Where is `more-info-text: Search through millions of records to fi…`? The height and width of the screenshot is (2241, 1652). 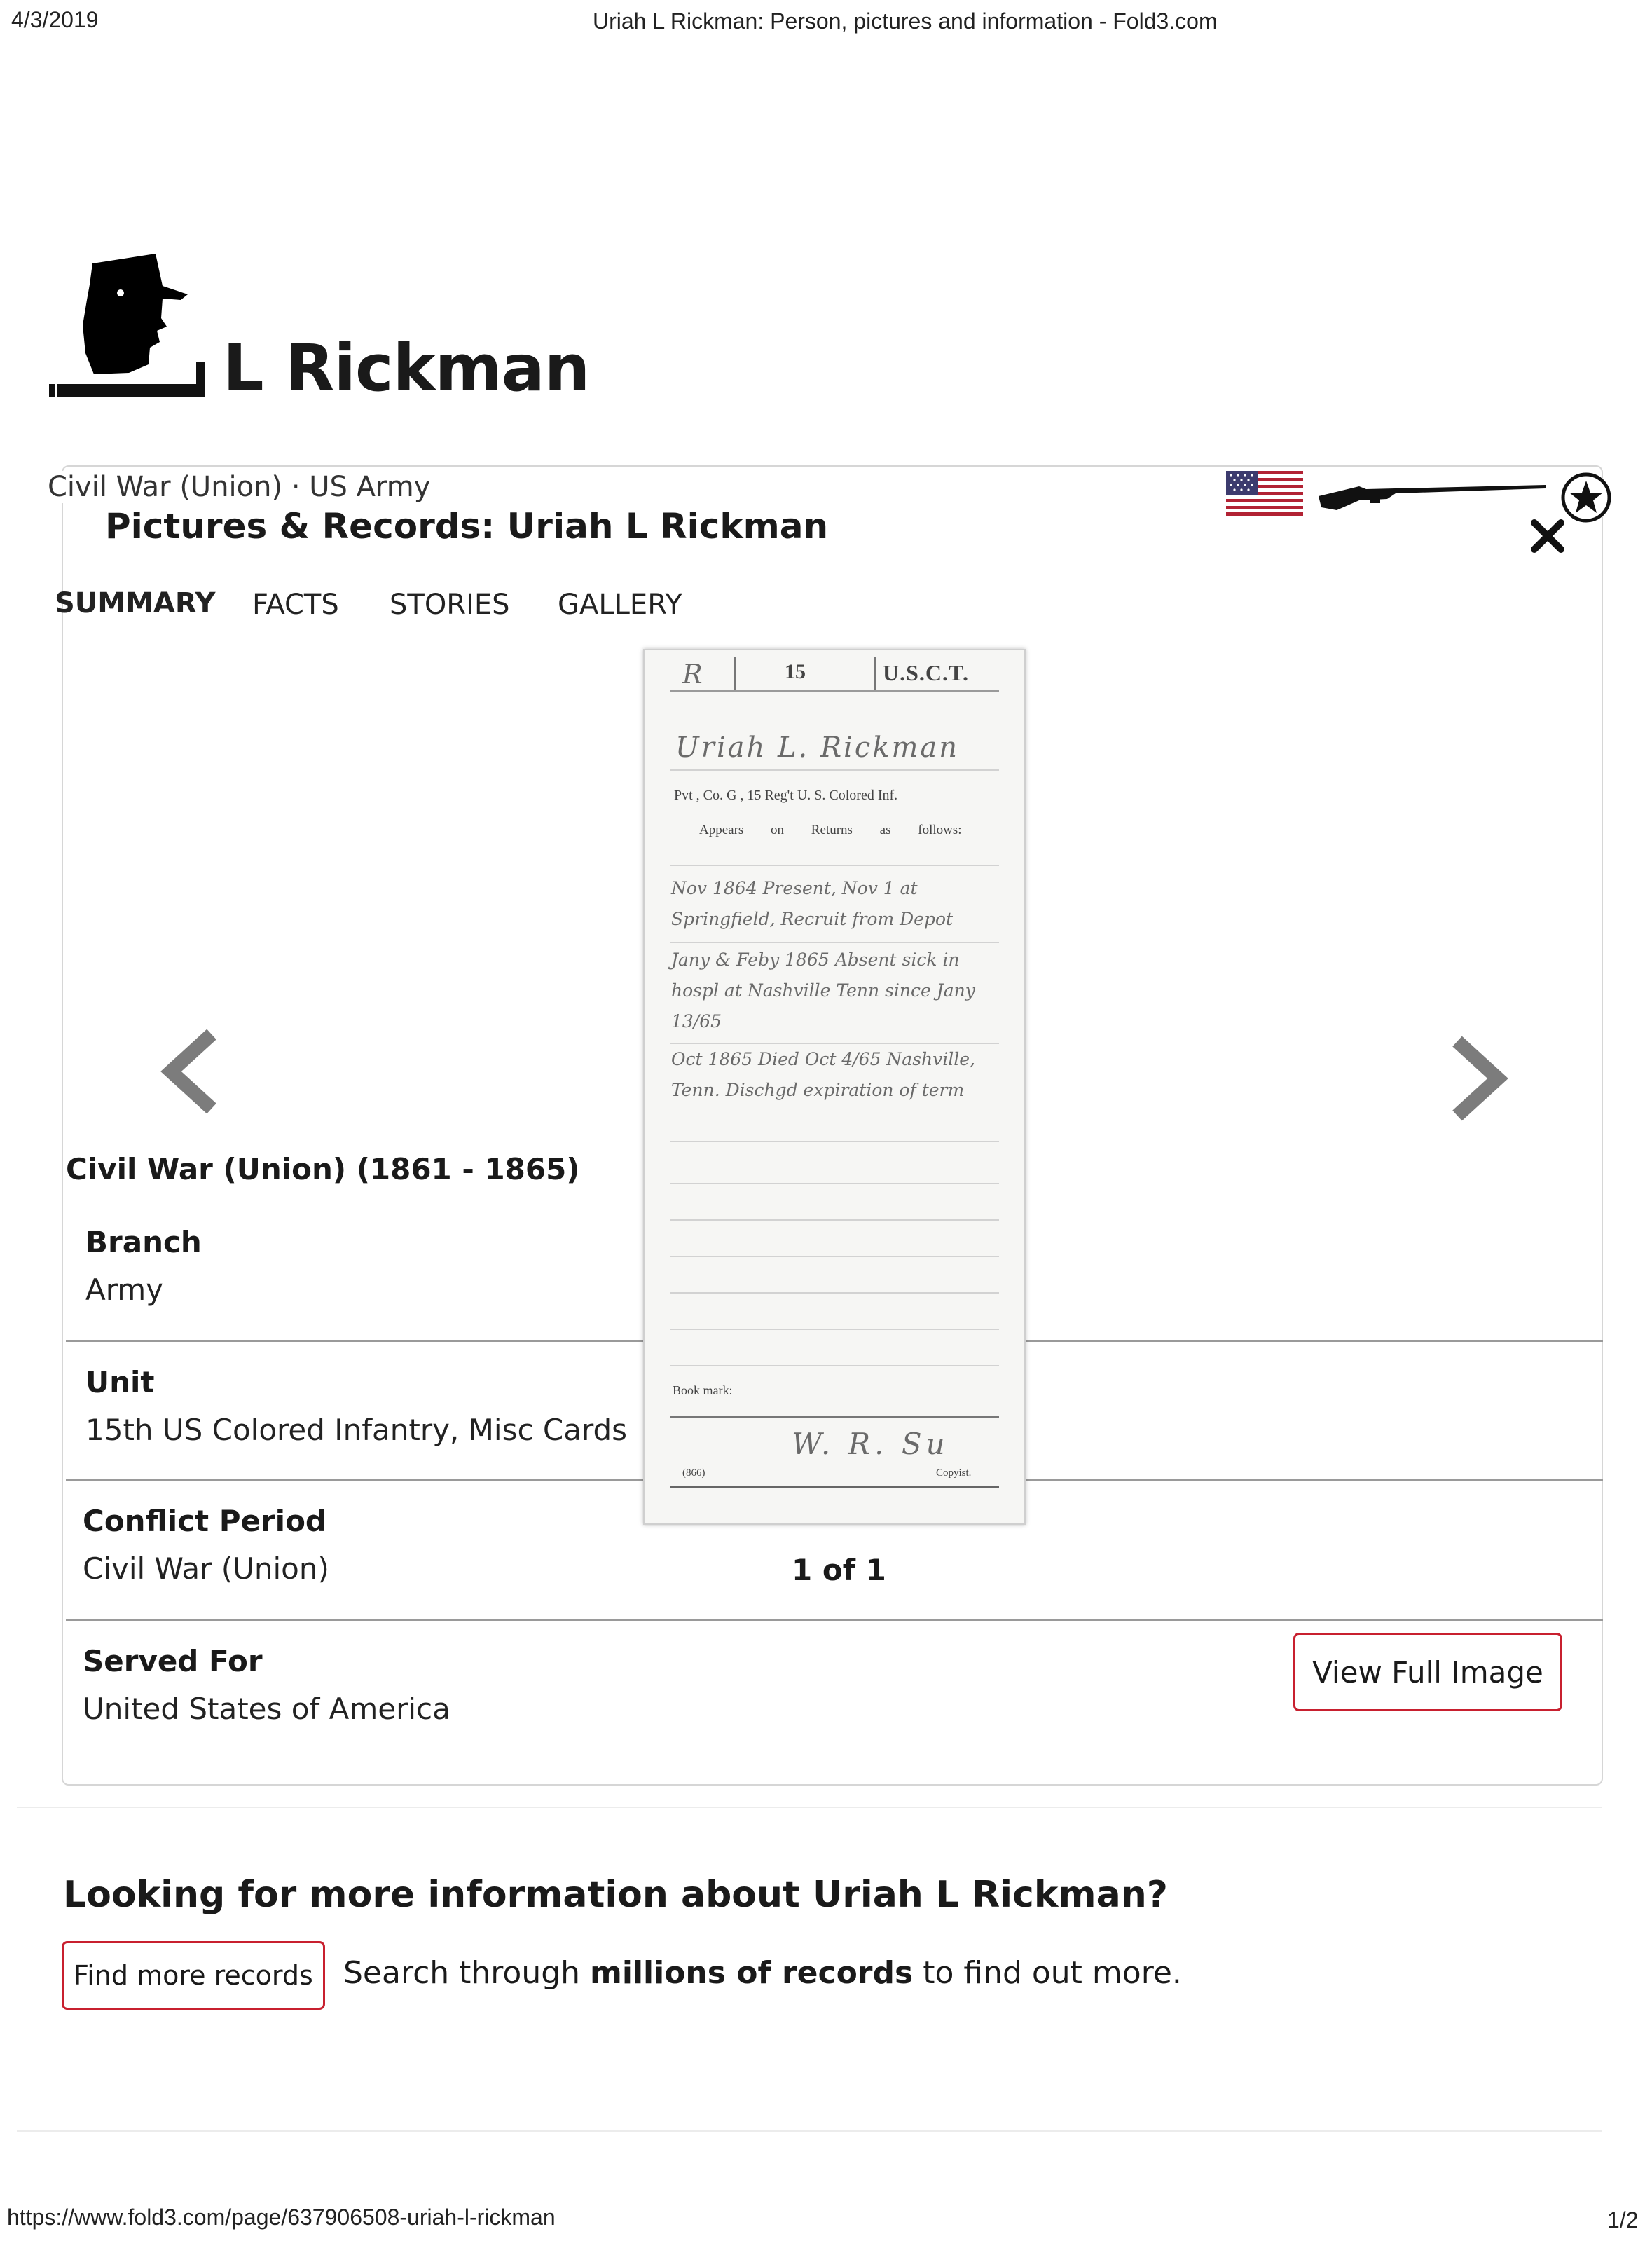
more-info-text: Search through millions of records to fi… is located at coordinates (762, 1973).